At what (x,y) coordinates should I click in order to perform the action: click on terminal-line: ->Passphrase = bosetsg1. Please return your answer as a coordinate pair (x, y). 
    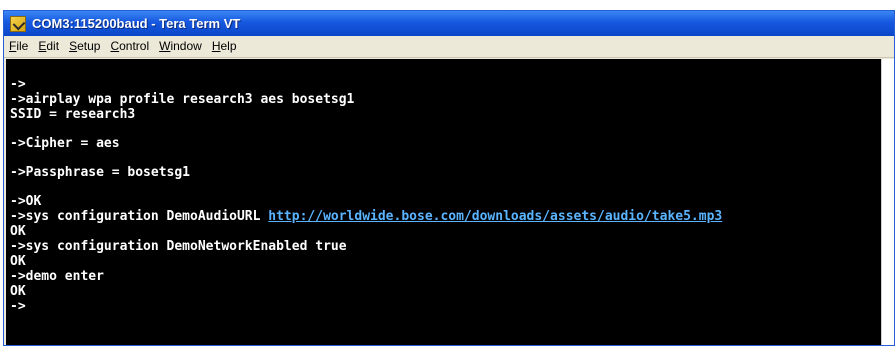
    Looking at the image, I should click on (100, 172).